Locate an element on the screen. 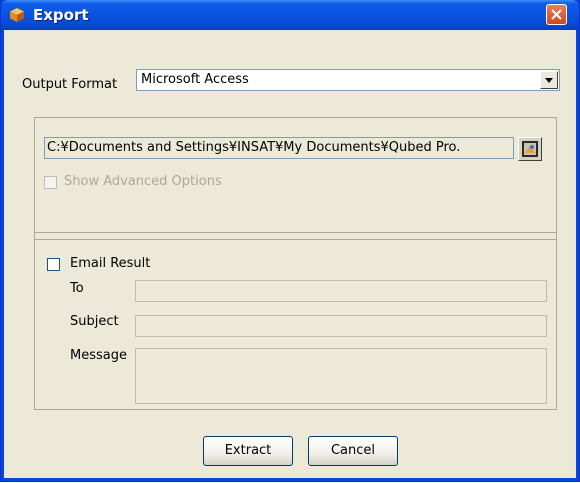 The height and width of the screenshot is (483, 580). subject-label: Subject is located at coordinates (94, 321).